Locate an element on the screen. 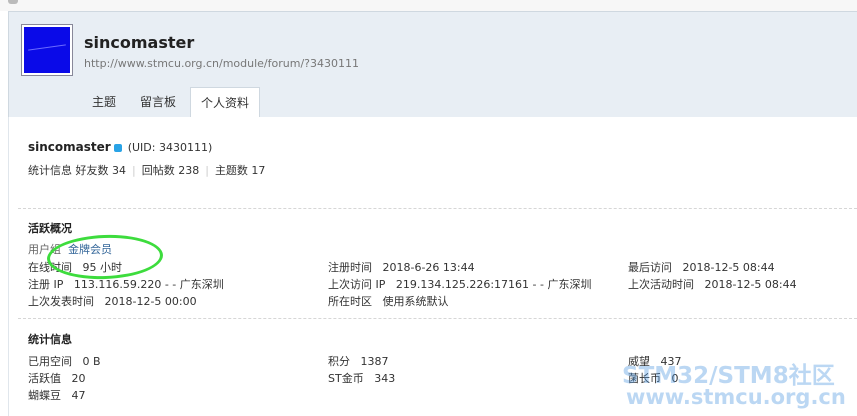  activity-value-label: 活跃值 is located at coordinates (44, 378).